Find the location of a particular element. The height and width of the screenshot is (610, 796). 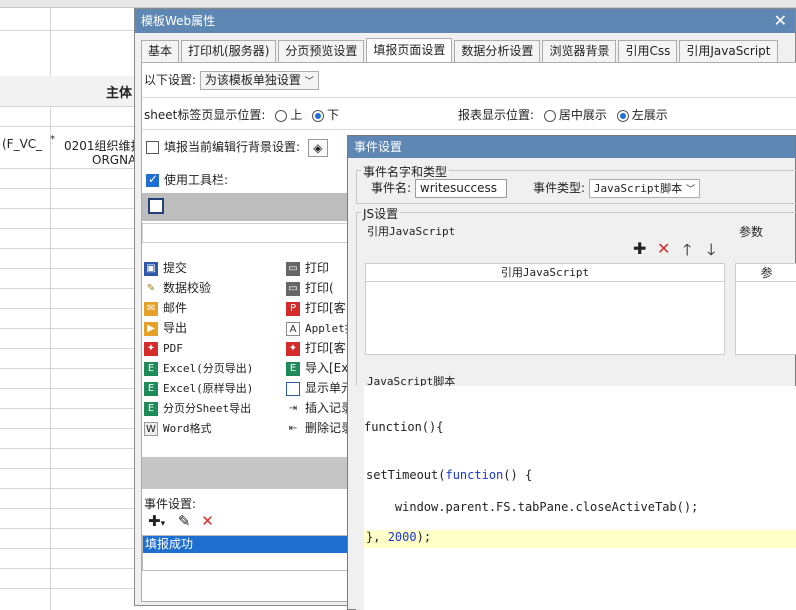

bg-setting-checkbox is located at coordinates (152, 147).